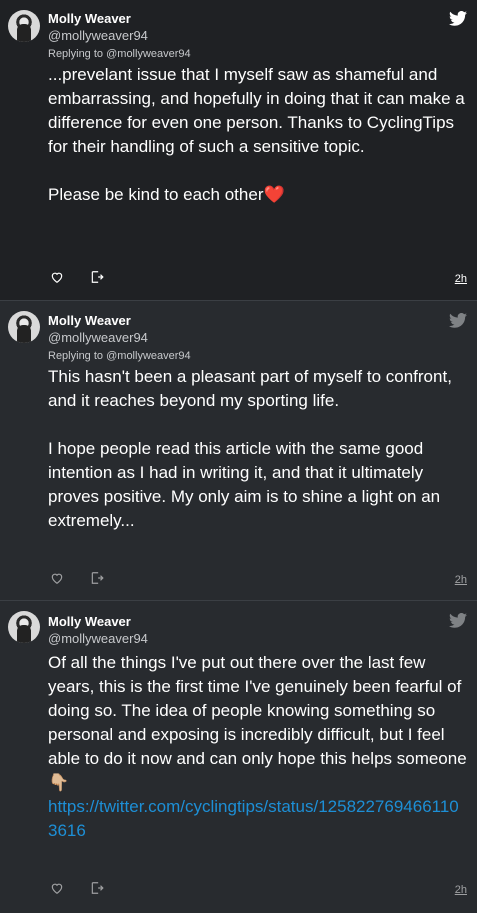 This screenshot has height=913, width=477. What do you see at coordinates (156, 194) in the screenshot?
I see `tweet-text-paragraph: Please be kind to each other` at bounding box center [156, 194].